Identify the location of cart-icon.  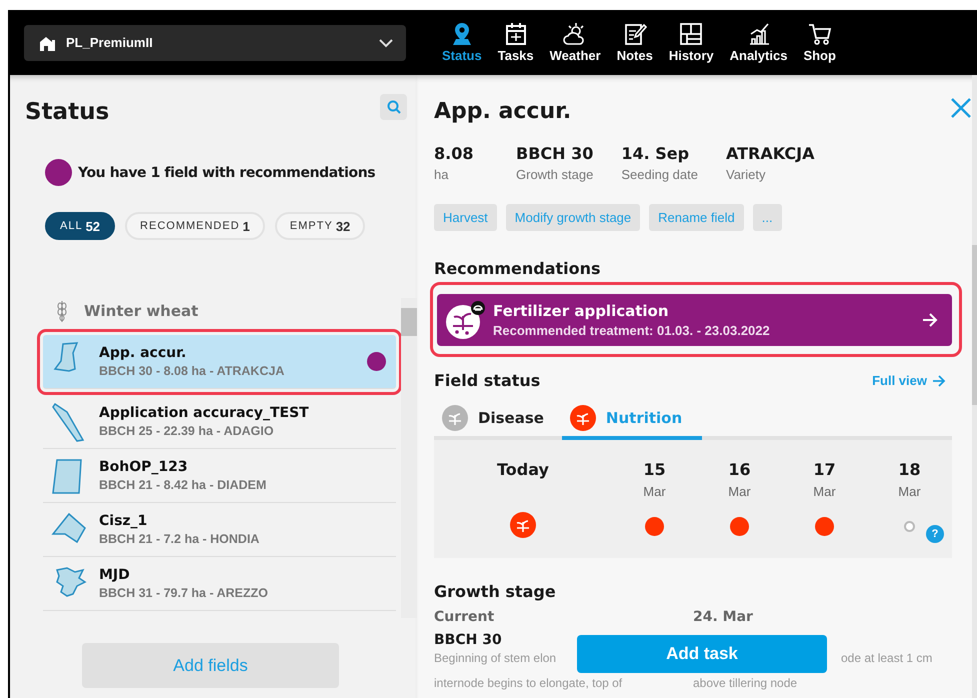
(820, 34).